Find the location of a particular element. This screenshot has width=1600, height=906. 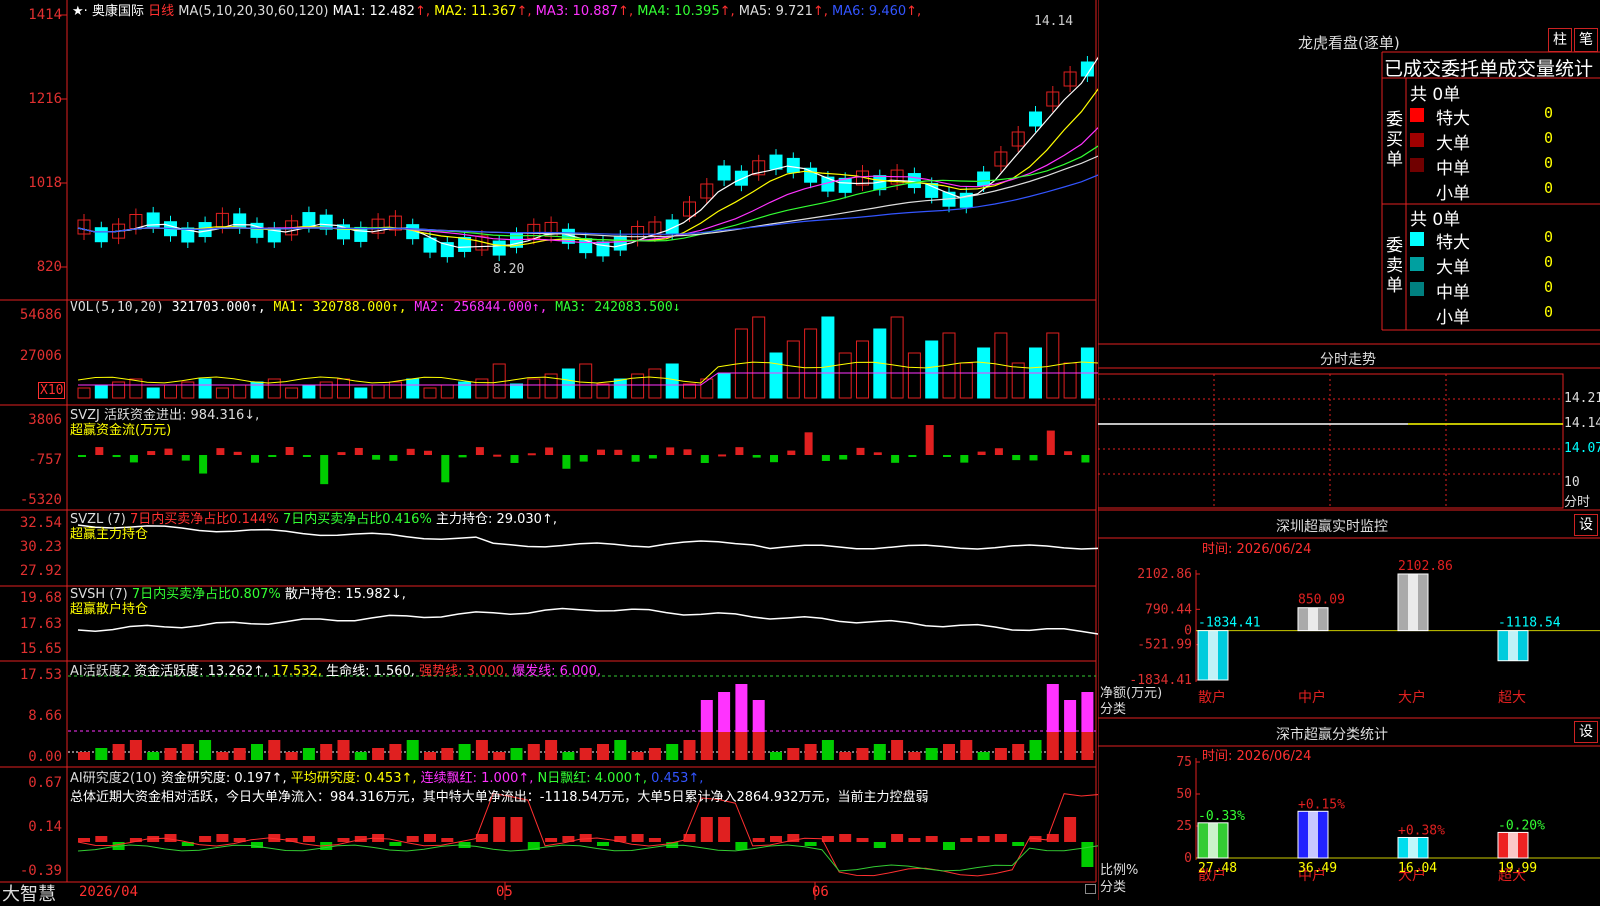

order-row: 中单 0 is located at coordinates (1505, 290).